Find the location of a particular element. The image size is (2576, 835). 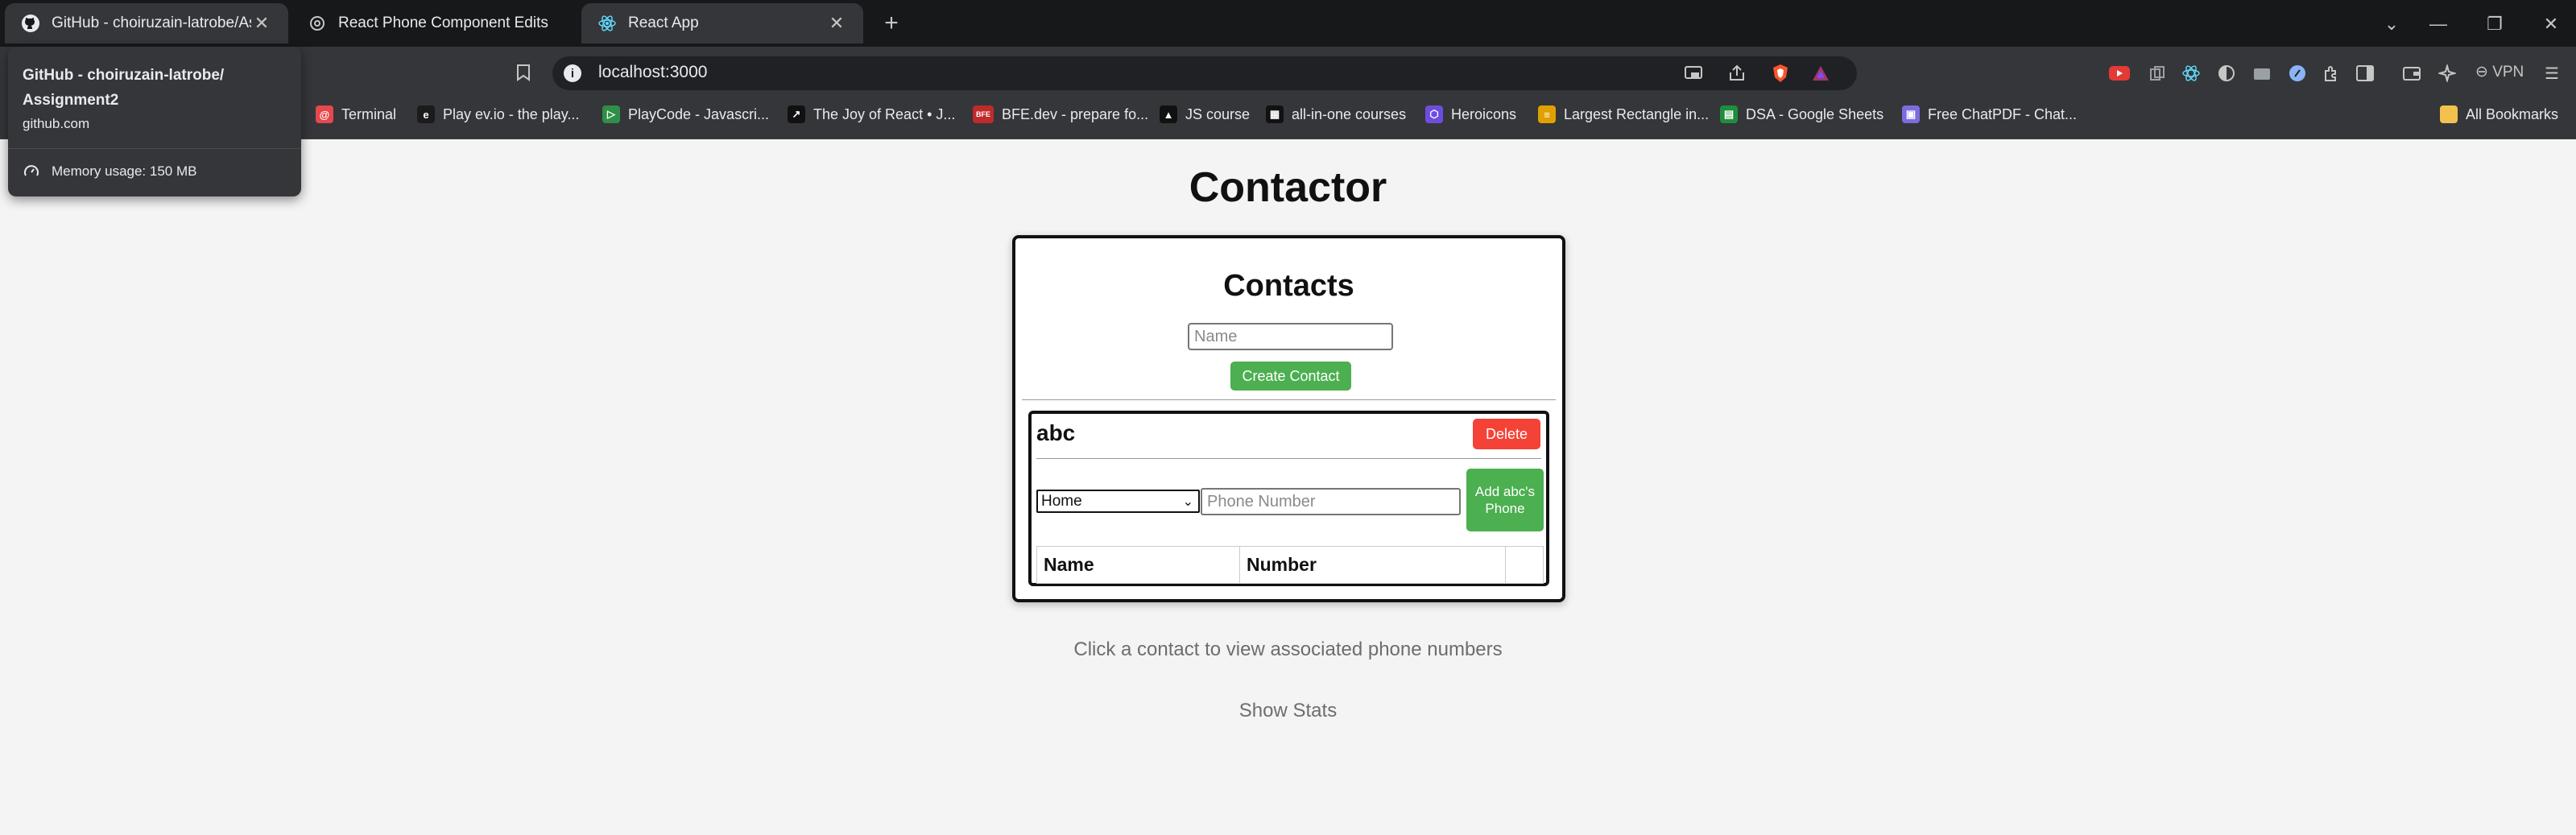

vpn-label: VPN is located at coordinates (2508, 72).